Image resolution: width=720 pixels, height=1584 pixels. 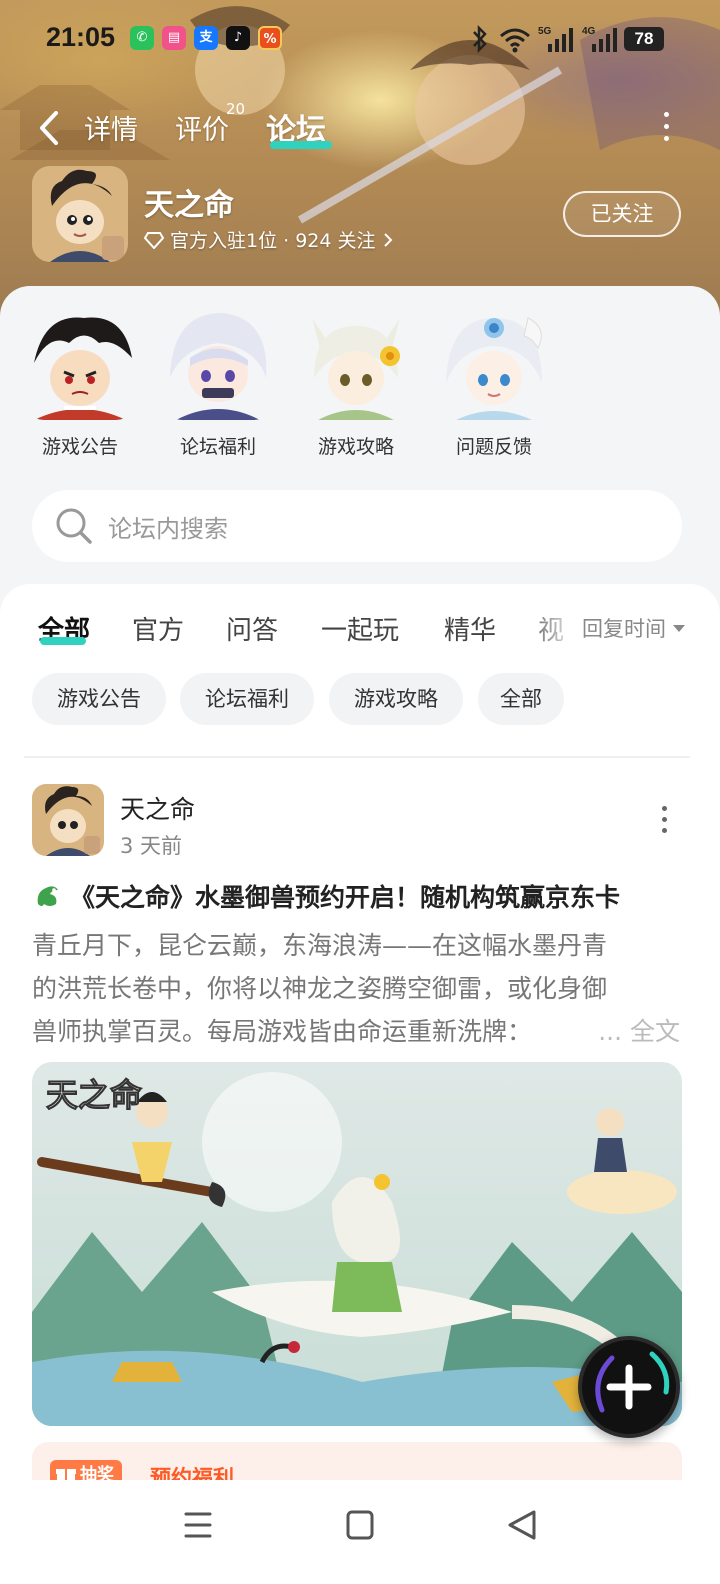 What do you see at coordinates (480, 39) in the screenshot?
I see `bluetooth-icon` at bounding box center [480, 39].